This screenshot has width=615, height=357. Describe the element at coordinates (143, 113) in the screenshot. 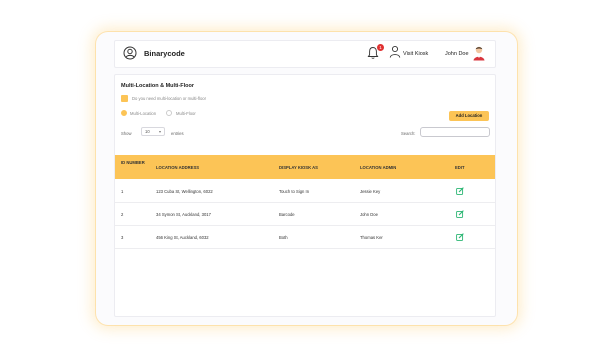

I see `multi-location-radio-label: Multi-Location` at that location.